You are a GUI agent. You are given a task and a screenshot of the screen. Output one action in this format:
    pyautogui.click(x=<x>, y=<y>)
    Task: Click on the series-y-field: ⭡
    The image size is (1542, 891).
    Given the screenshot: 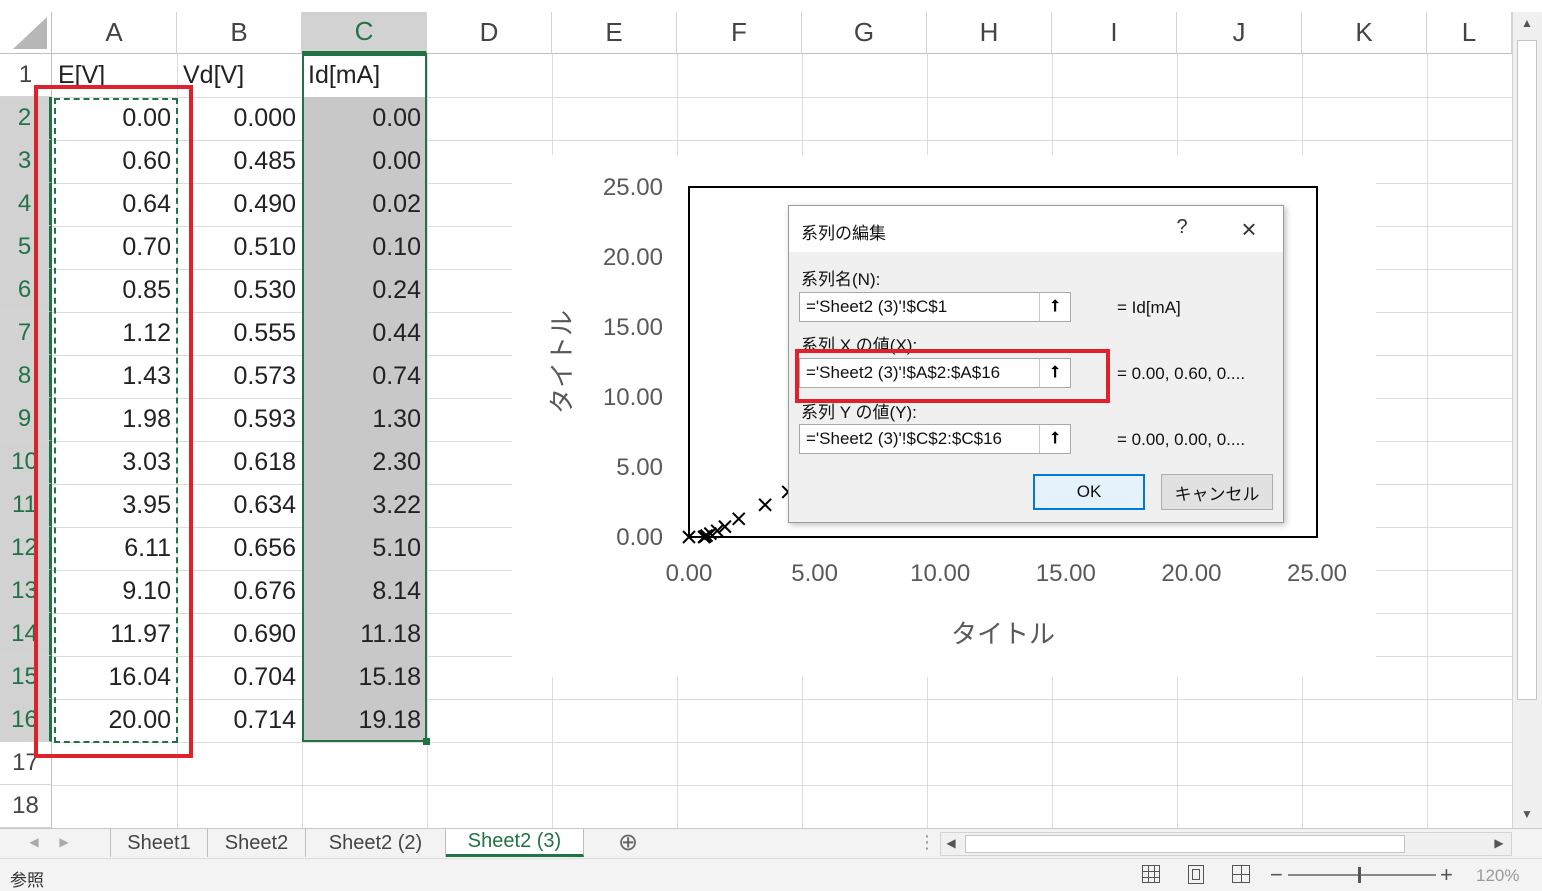 What is the action you would take?
    pyautogui.click(x=935, y=439)
    